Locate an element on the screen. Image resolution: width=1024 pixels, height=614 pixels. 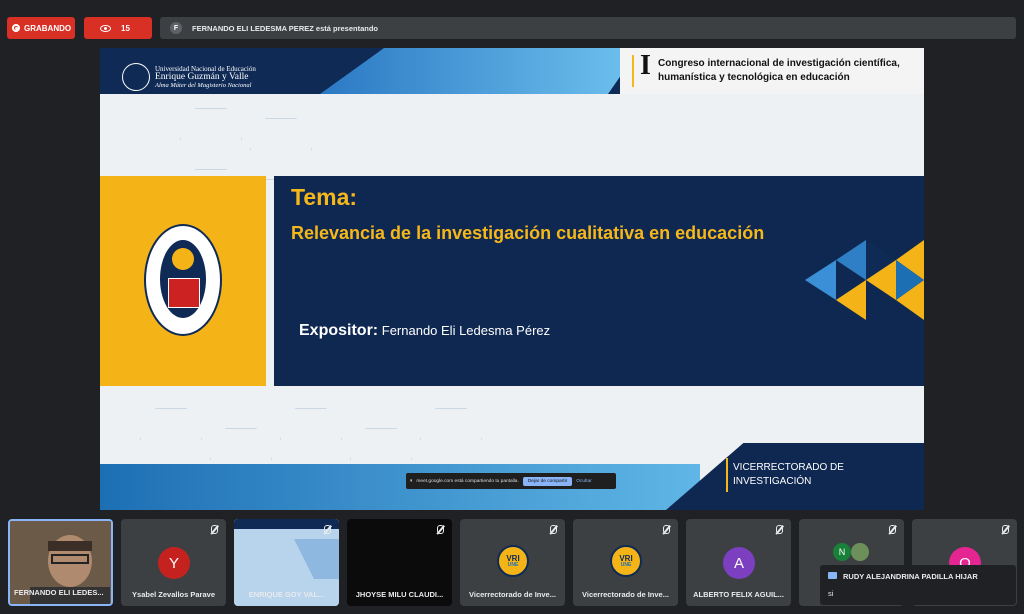
participant-tile: Y Ysabel Zevallos Parave is located at coordinates (173, 562).